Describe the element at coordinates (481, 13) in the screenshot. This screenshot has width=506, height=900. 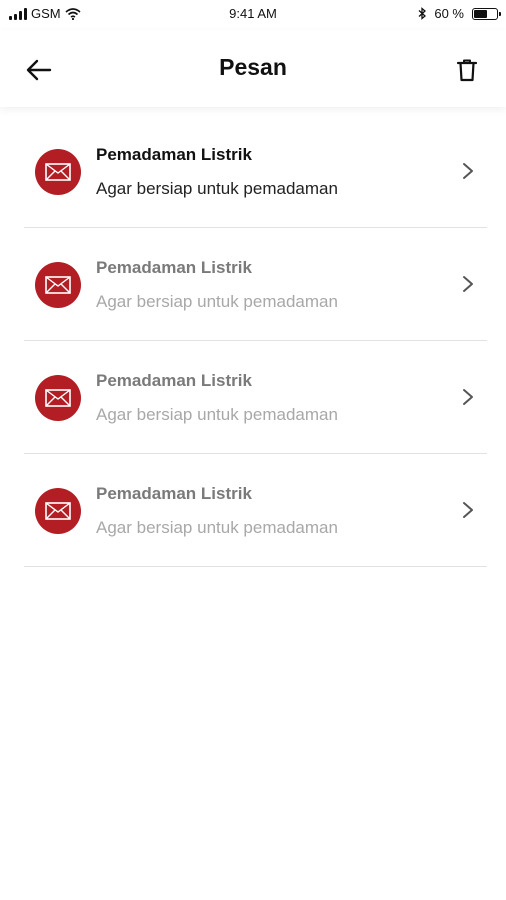
I see `battery-fill` at that location.